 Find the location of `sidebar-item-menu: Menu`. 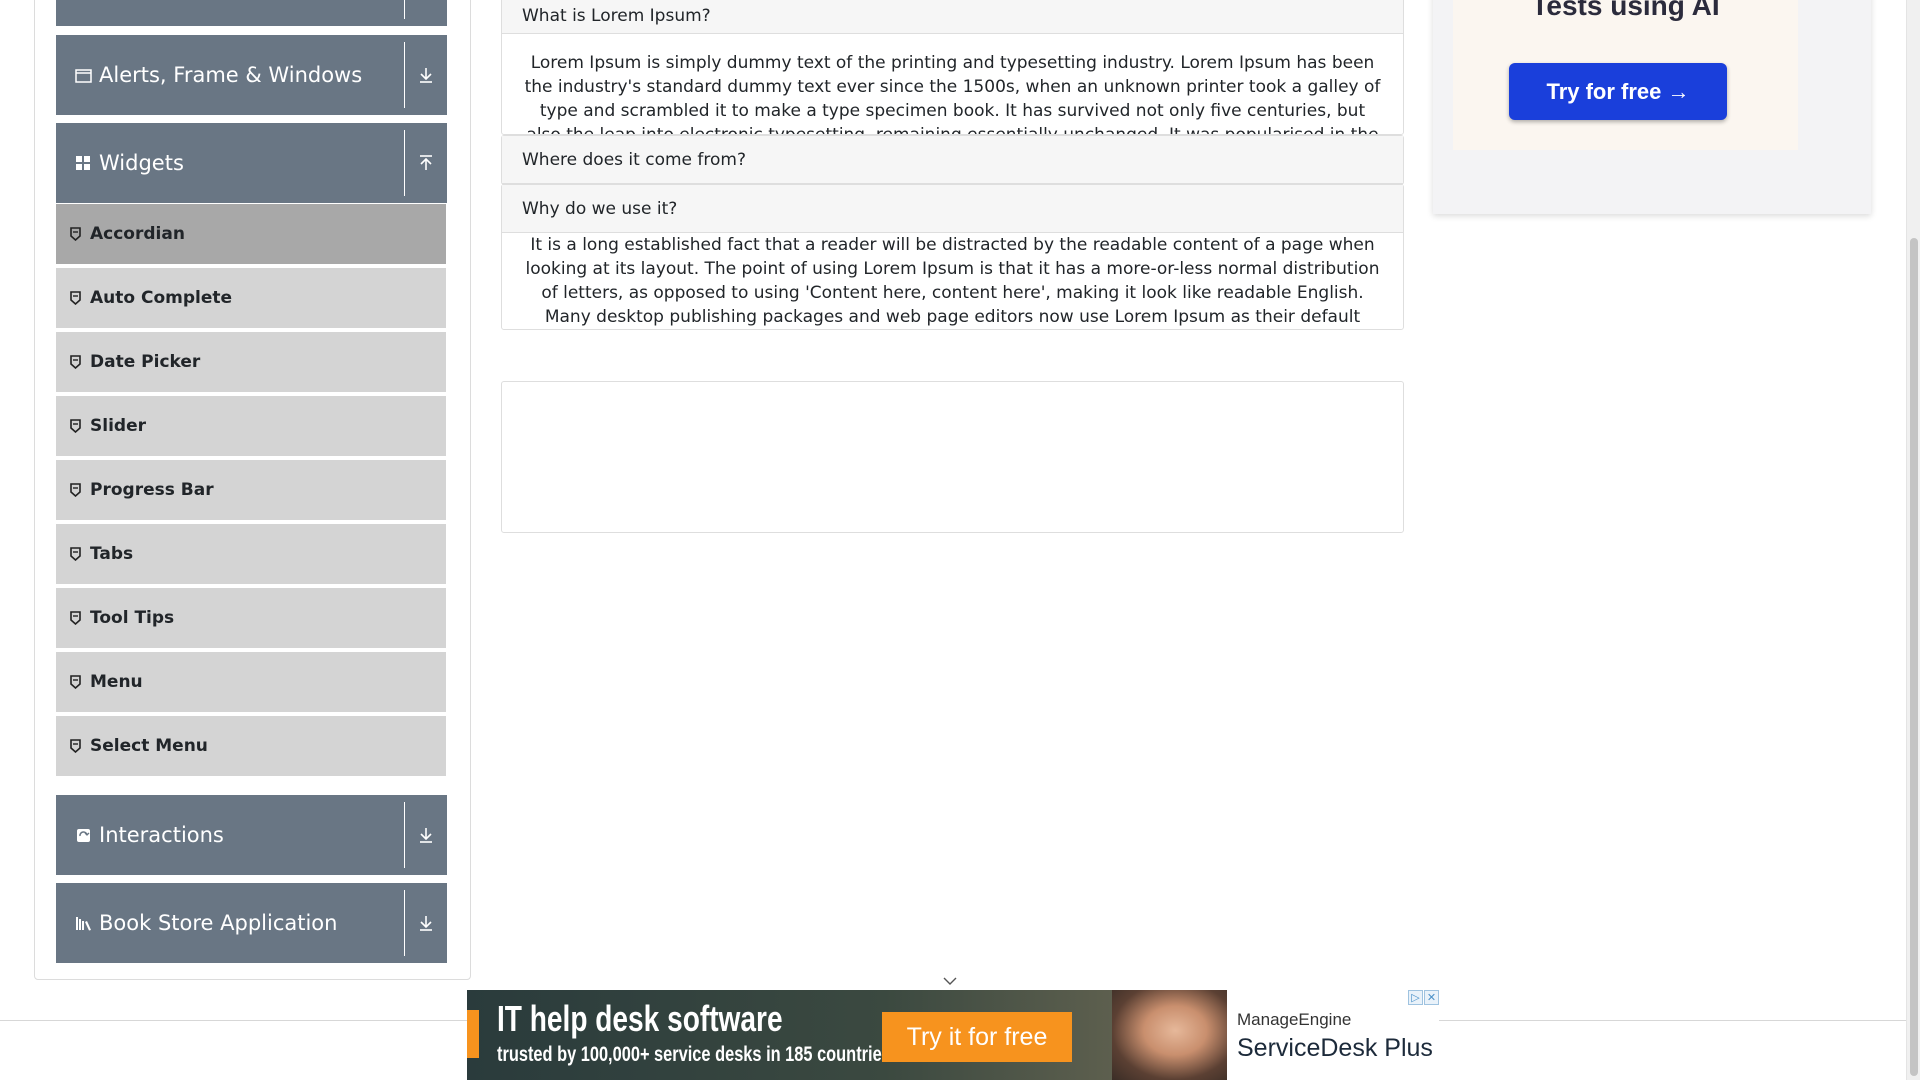

sidebar-item-menu: Menu is located at coordinates (251, 683).